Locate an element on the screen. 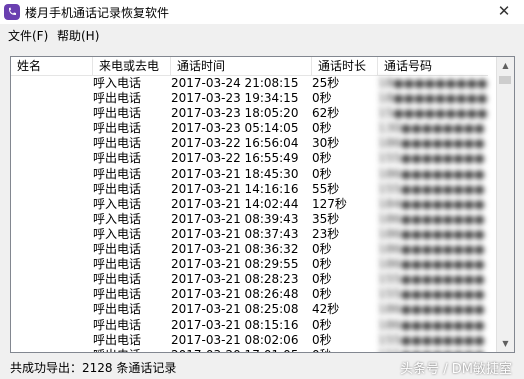 This screenshot has width=524, height=379. cell-call-time: 2017-03-21 08:37:43 is located at coordinates (235, 233).